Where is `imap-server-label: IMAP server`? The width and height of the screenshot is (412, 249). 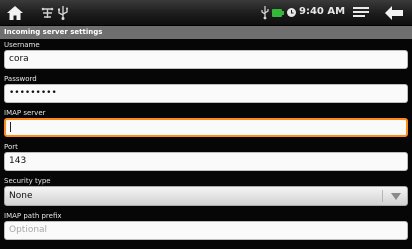 imap-server-label: IMAP server is located at coordinates (25, 113).